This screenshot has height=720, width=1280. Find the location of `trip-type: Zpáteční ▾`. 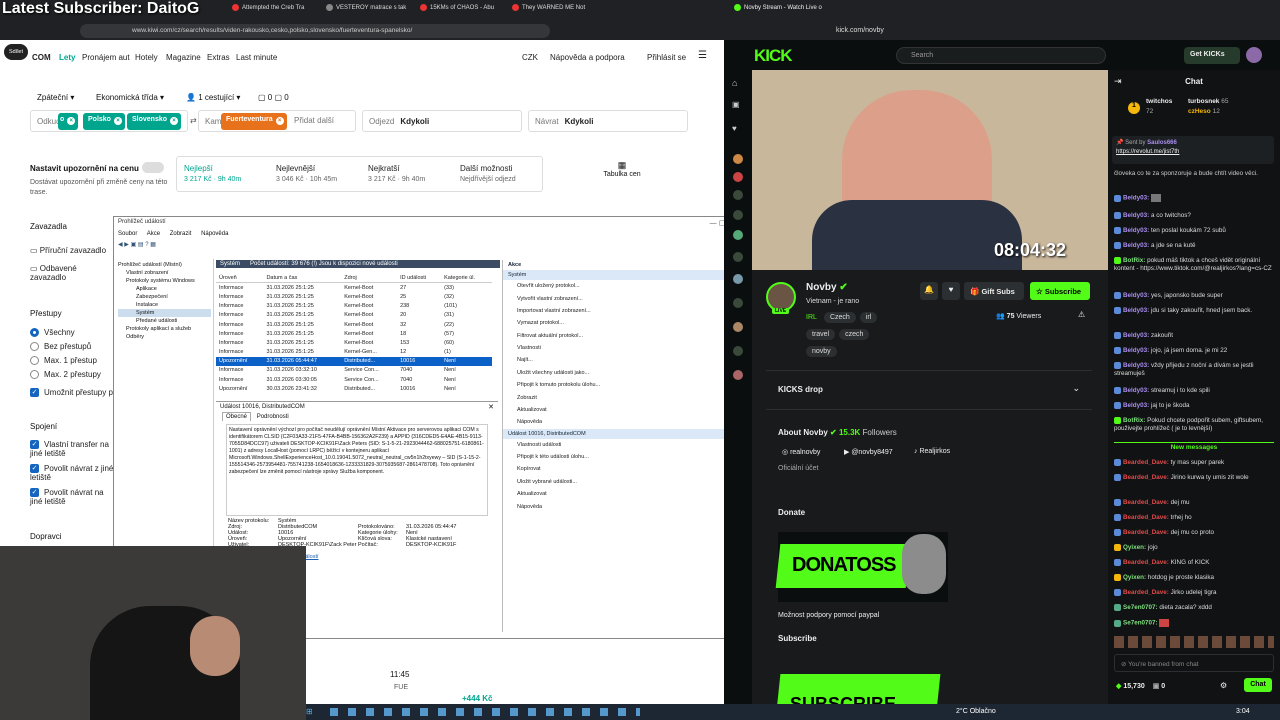

trip-type: Zpáteční ▾ is located at coordinates (55, 97).